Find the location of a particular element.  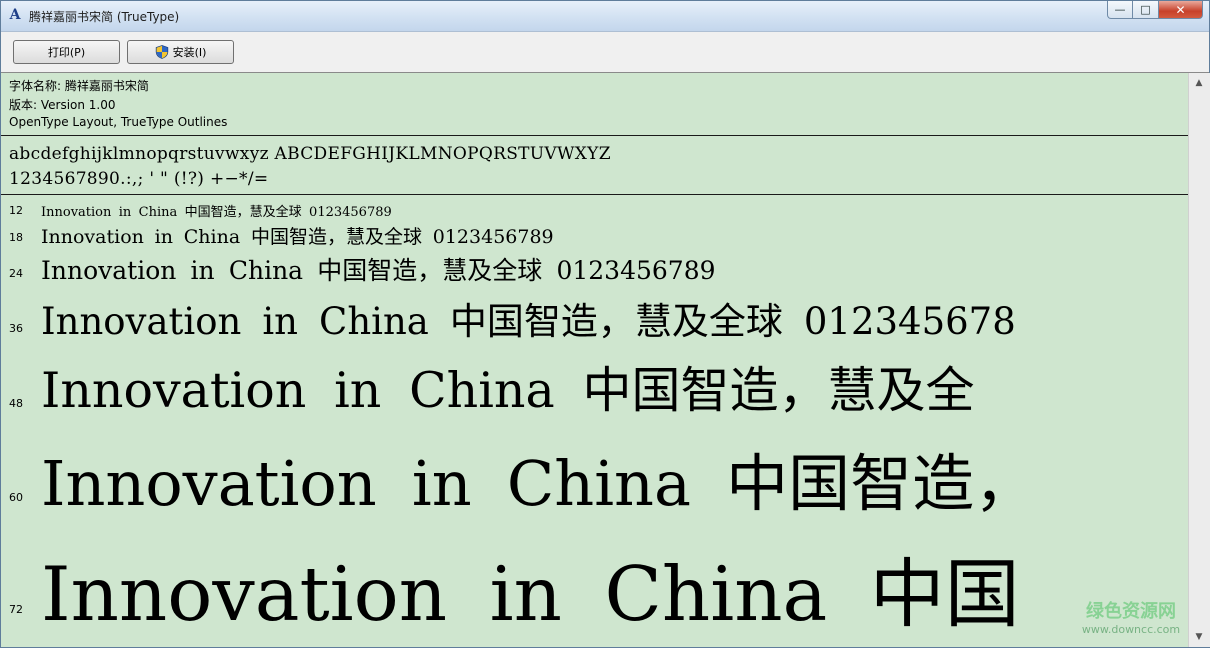

sample-text: Innovation in China 中国智造，慧及全 is located at coordinates (508, 390).